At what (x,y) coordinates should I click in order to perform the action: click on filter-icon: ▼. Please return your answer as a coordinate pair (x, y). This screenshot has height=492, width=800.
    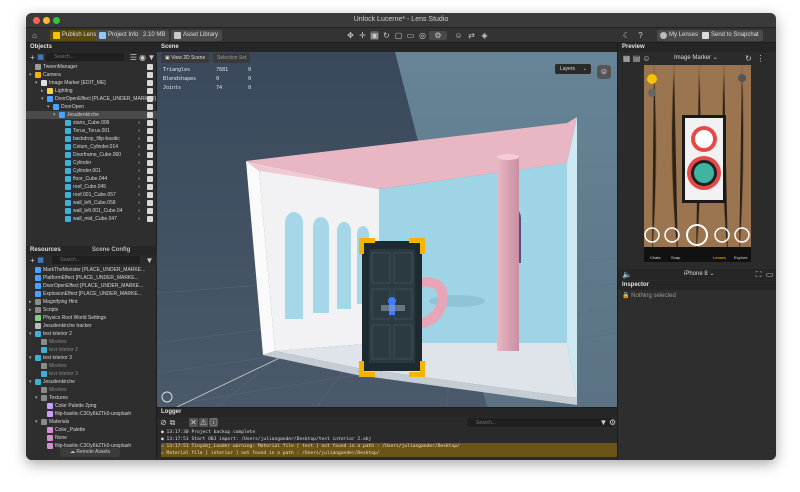
    Looking at the image, I should click on (151, 57).